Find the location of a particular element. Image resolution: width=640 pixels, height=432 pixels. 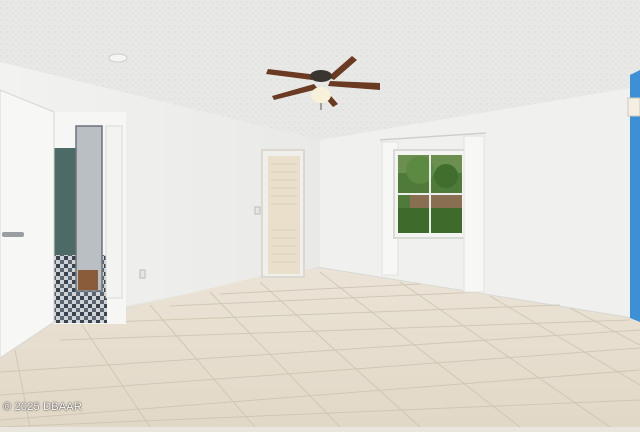

light-switch is located at coordinates (257, 210).